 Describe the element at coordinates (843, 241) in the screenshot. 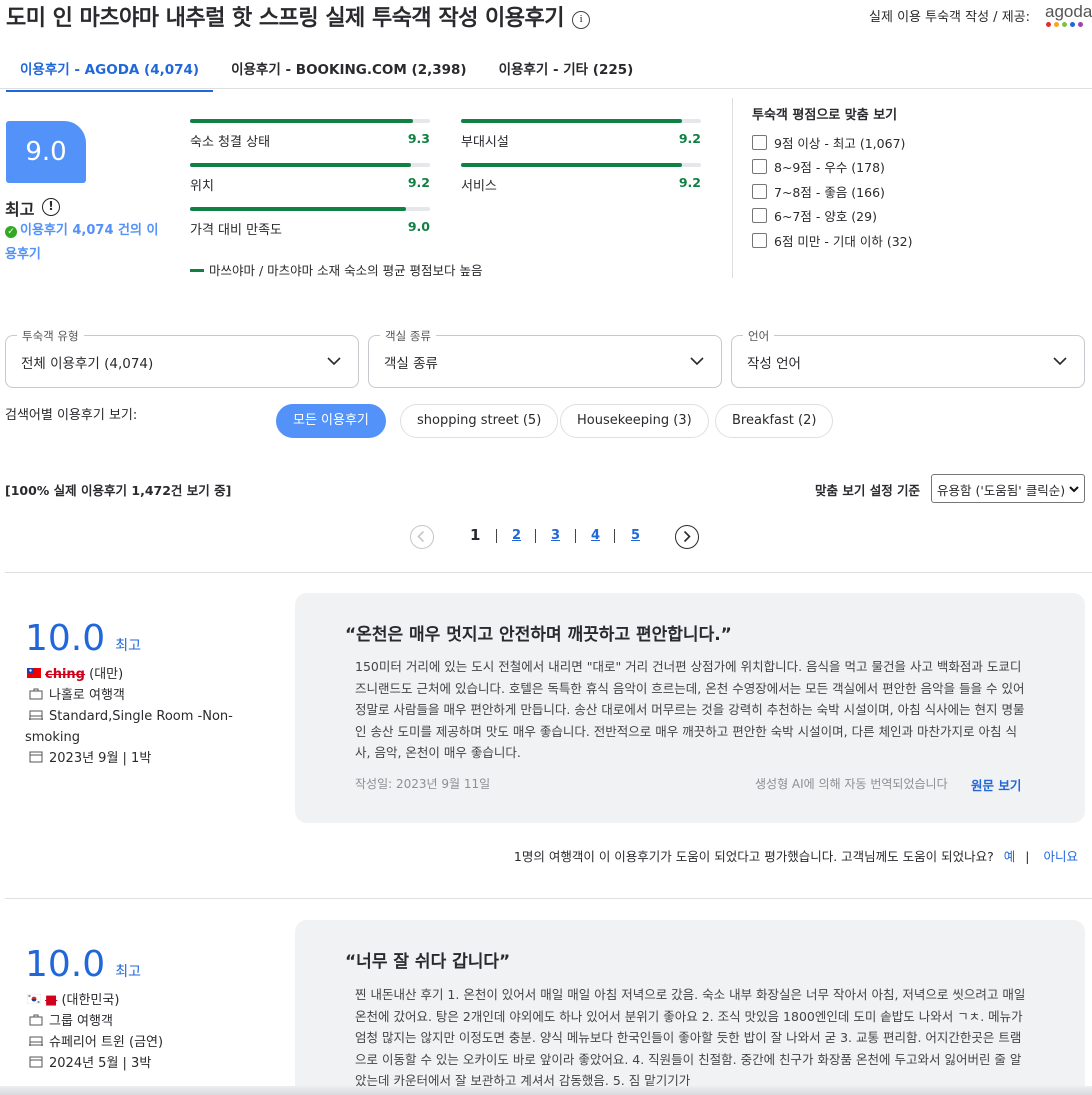

I see `score-filter-label: 6점 미만 - 기대 이하 (32)` at that location.